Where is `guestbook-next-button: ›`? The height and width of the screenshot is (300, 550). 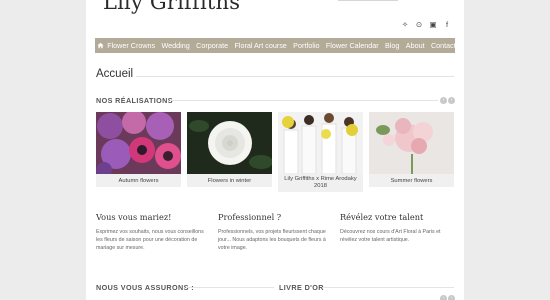
guestbook-next-button: › is located at coordinates (451, 297).